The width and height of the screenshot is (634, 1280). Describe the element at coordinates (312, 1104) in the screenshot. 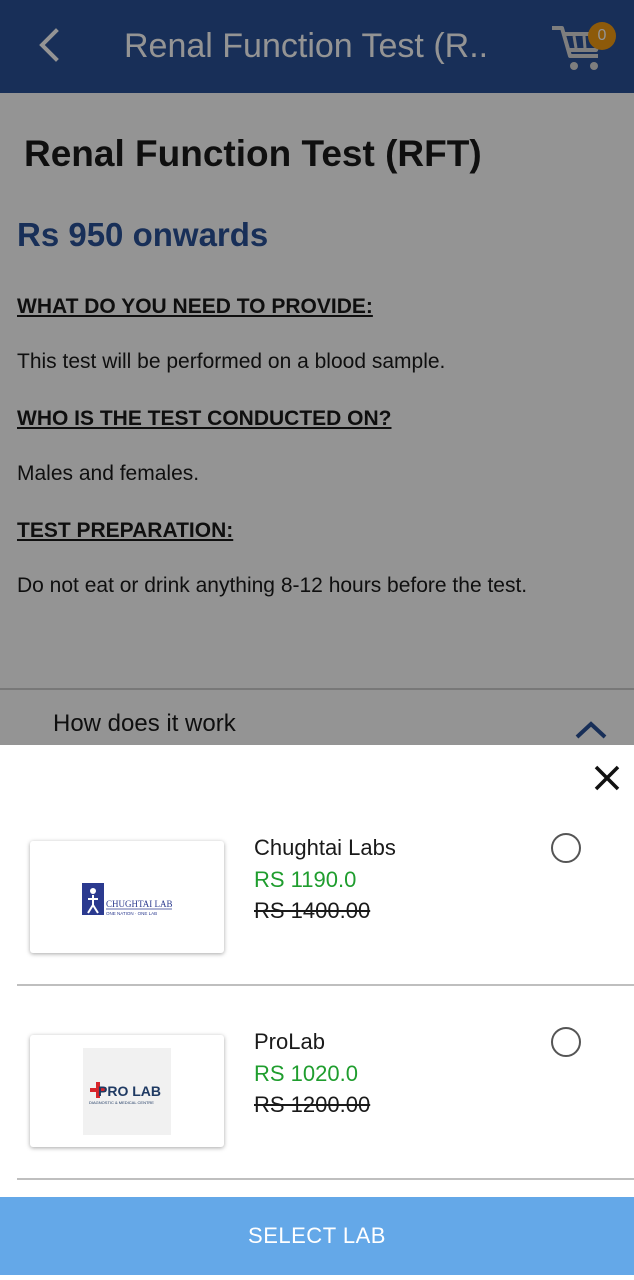

I see `lab-old-price: RS 1200.00` at that location.